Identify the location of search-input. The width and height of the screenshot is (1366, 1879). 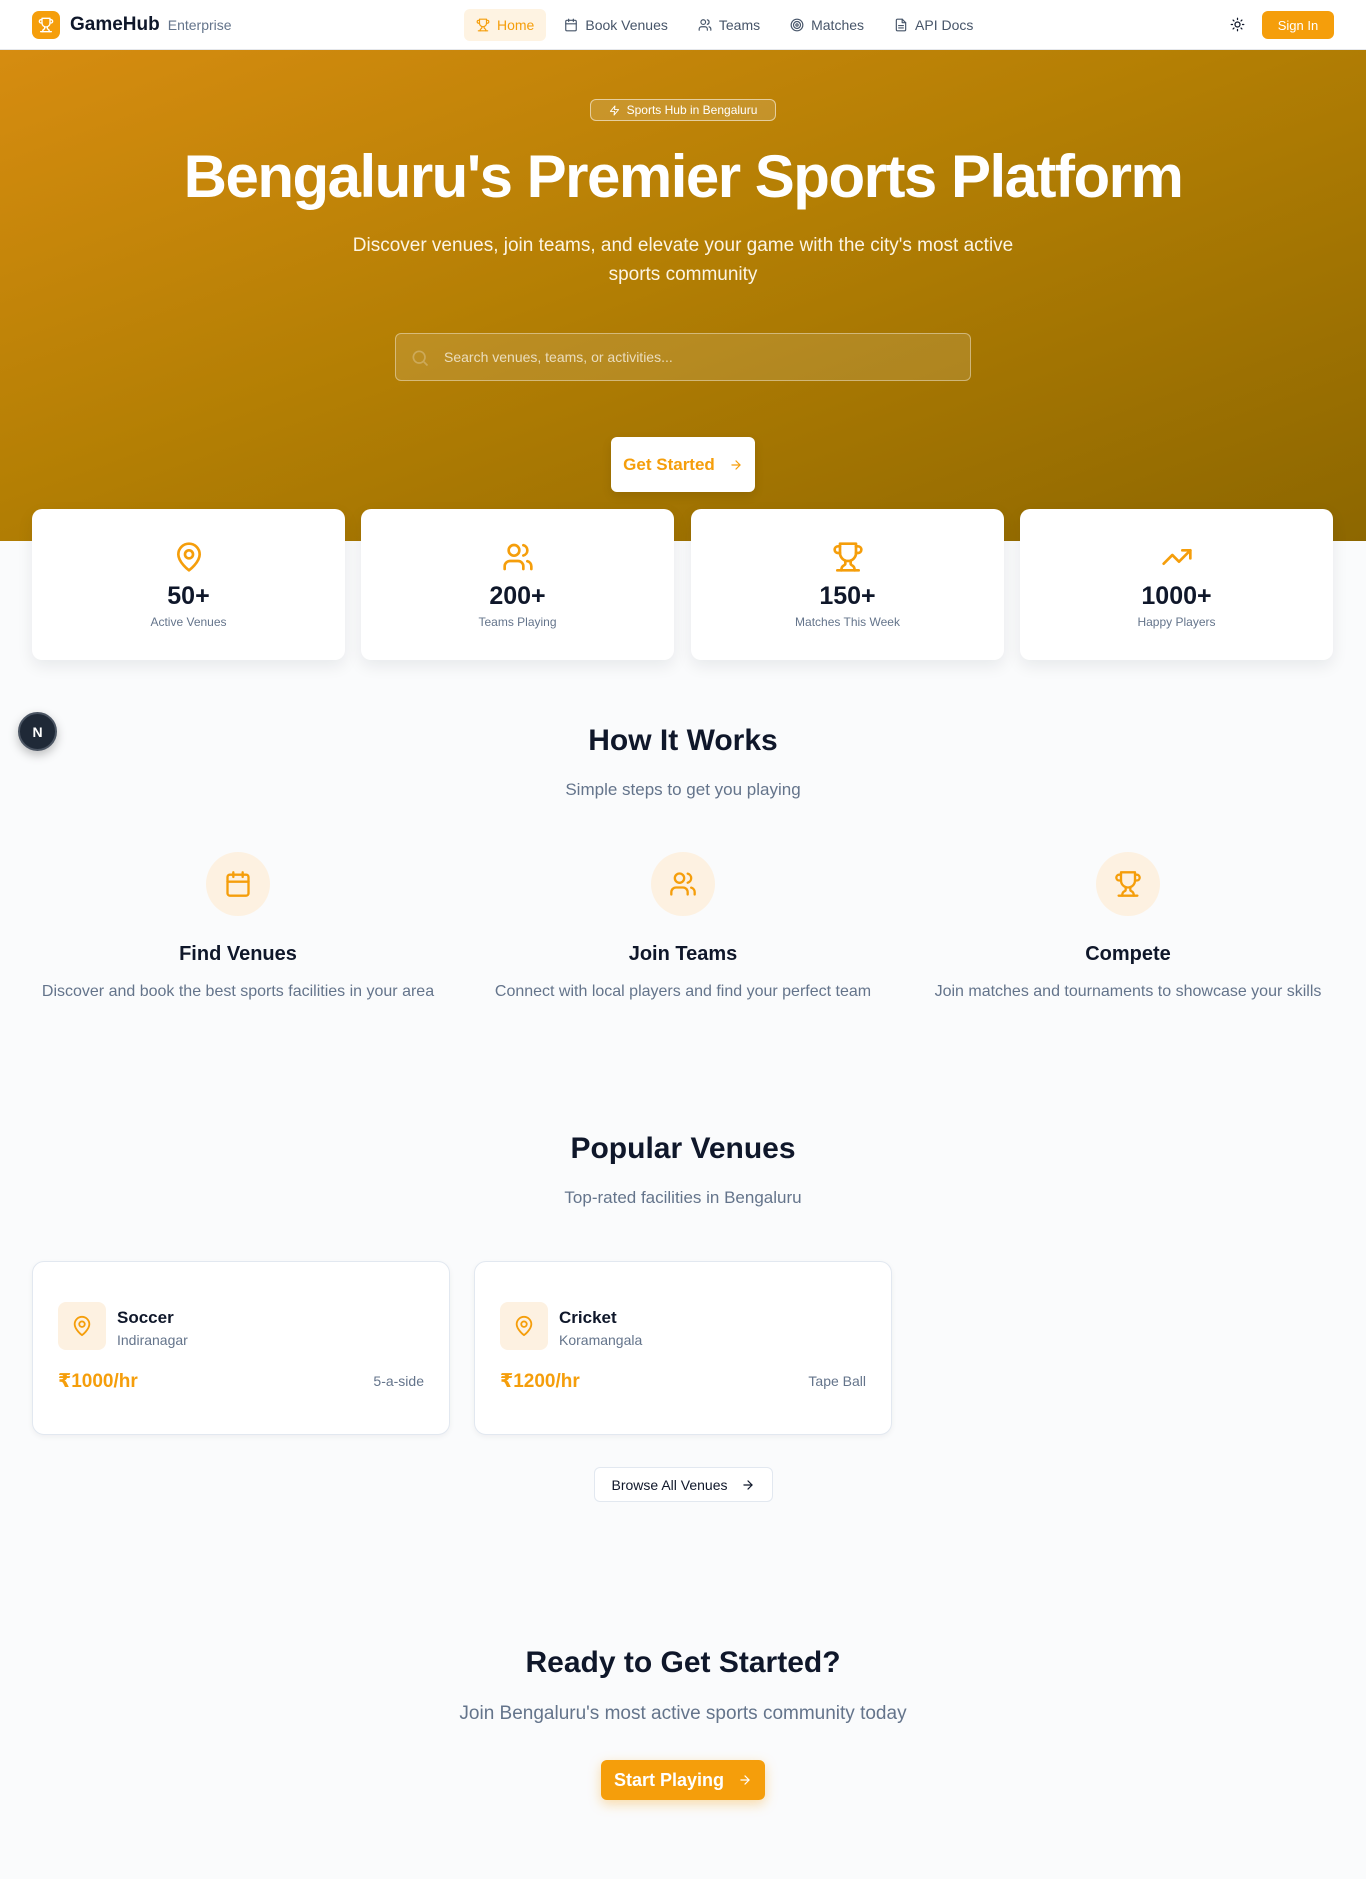
(694, 357).